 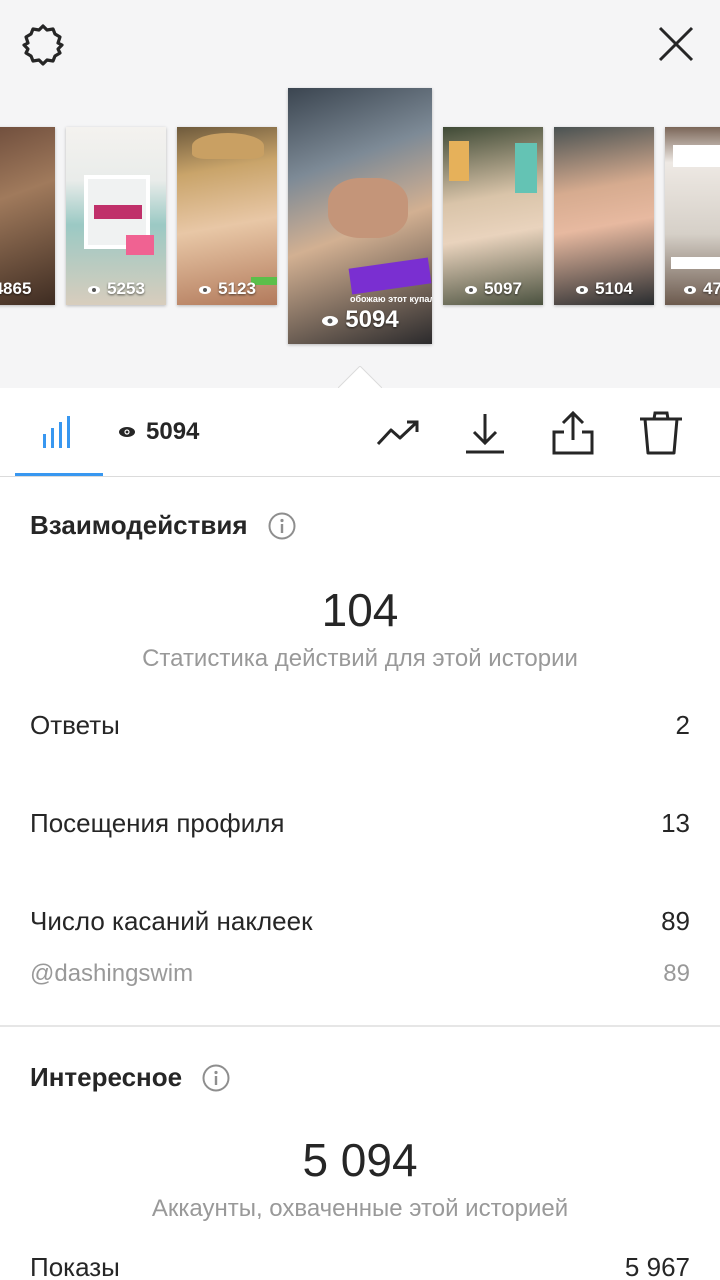 I want to click on story-thumbnail: 5253, so click(x=116, y=216).